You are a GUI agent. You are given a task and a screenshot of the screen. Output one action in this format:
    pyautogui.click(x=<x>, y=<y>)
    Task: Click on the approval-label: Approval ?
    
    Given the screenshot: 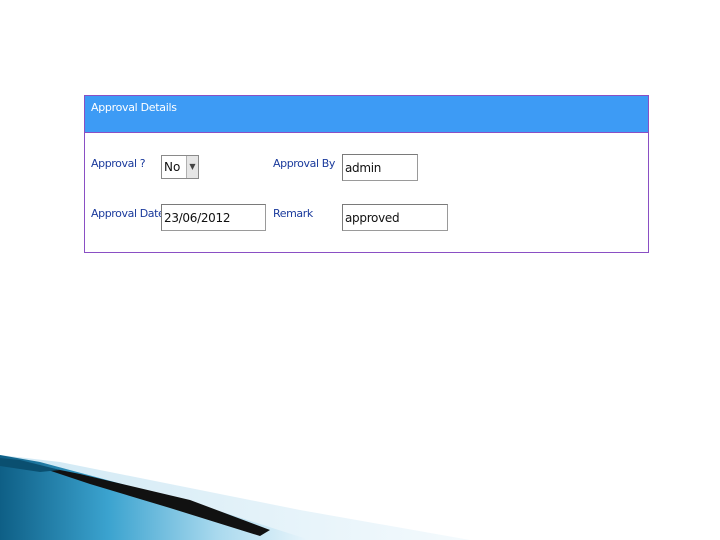 What is the action you would take?
    pyautogui.click(x=118, y=163)
    